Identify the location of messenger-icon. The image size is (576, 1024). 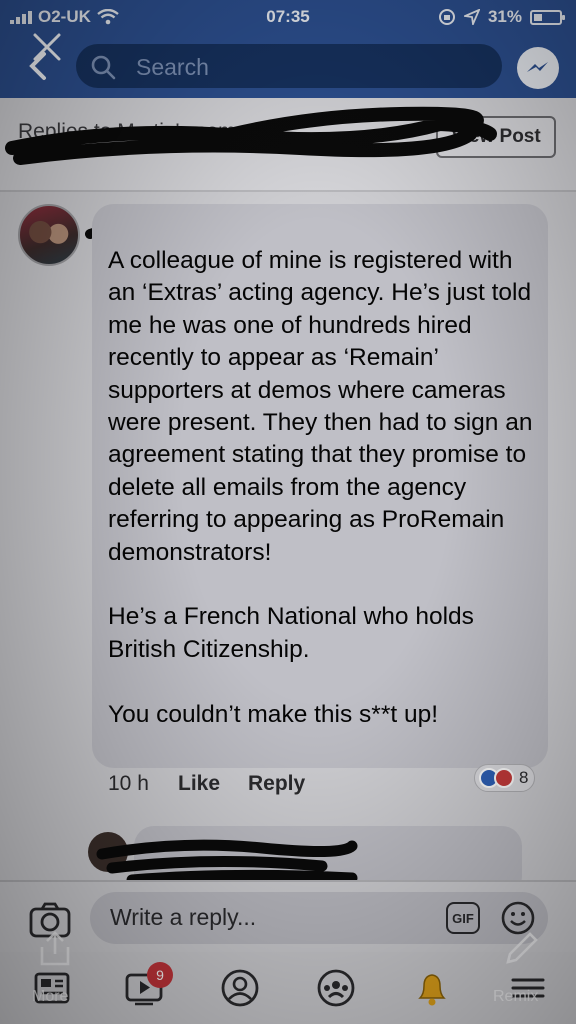
(538, 68).